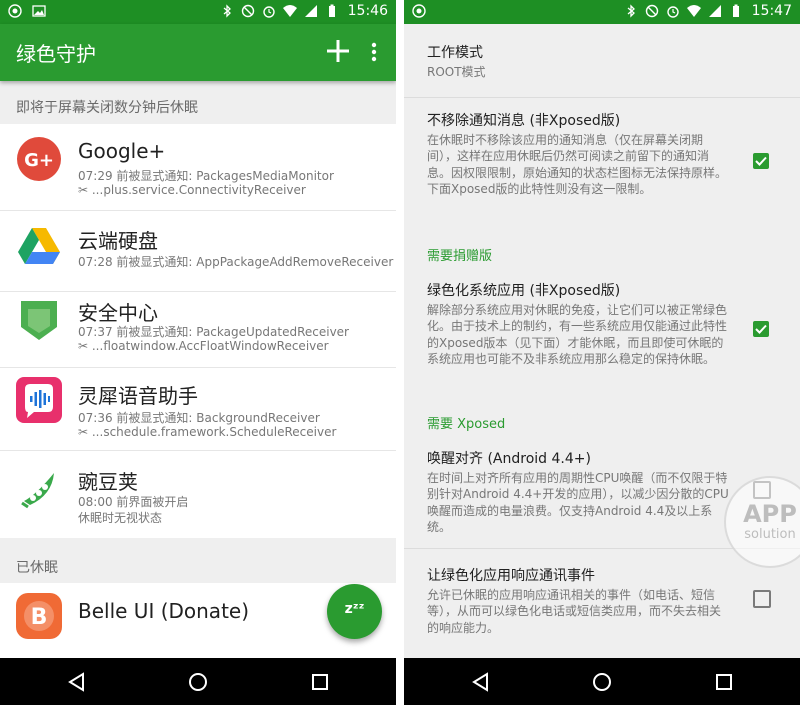 This screenshot has height=705, width=800. I want to click on shield-icon, so click(39, 320).